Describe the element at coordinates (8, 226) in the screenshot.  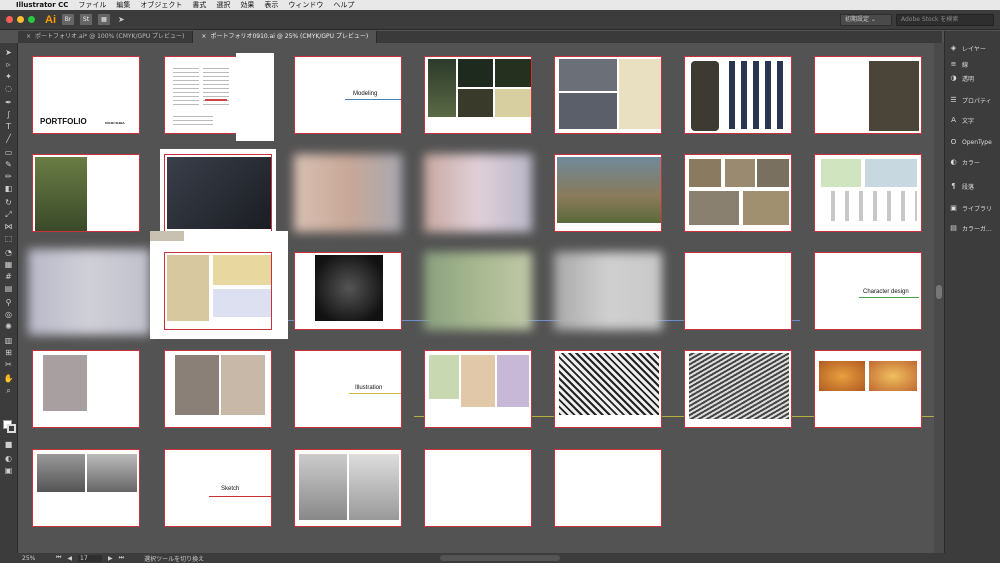
I see `width-tool-icon: ⋈` at that location.